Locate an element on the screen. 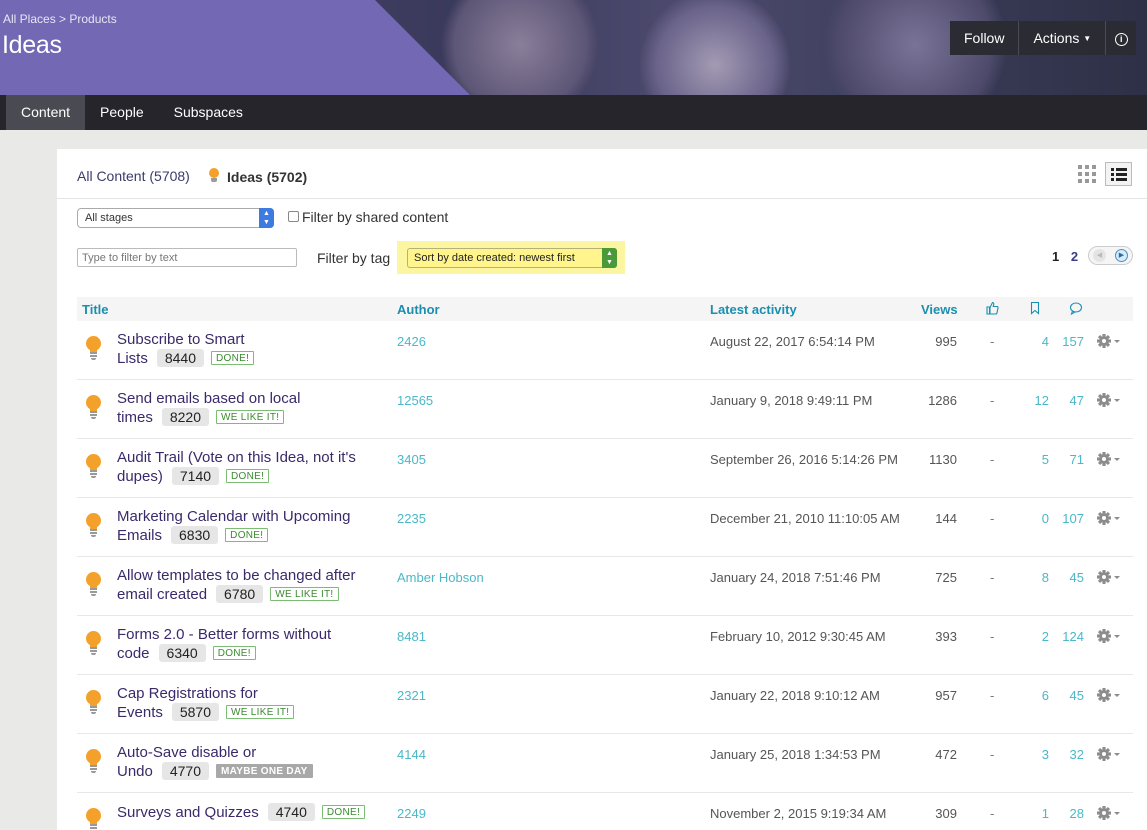  vote-count: 8220 is located at coordinates (185, 417).